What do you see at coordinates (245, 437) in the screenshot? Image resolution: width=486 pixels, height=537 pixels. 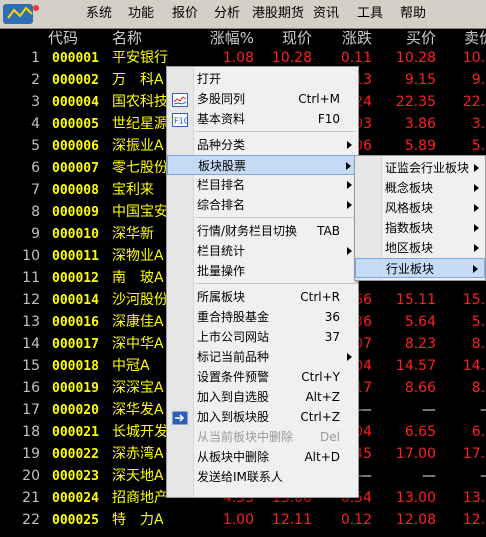 I see `menu-item-label: 从当前板块中删除` at bounding box center [245, 437].